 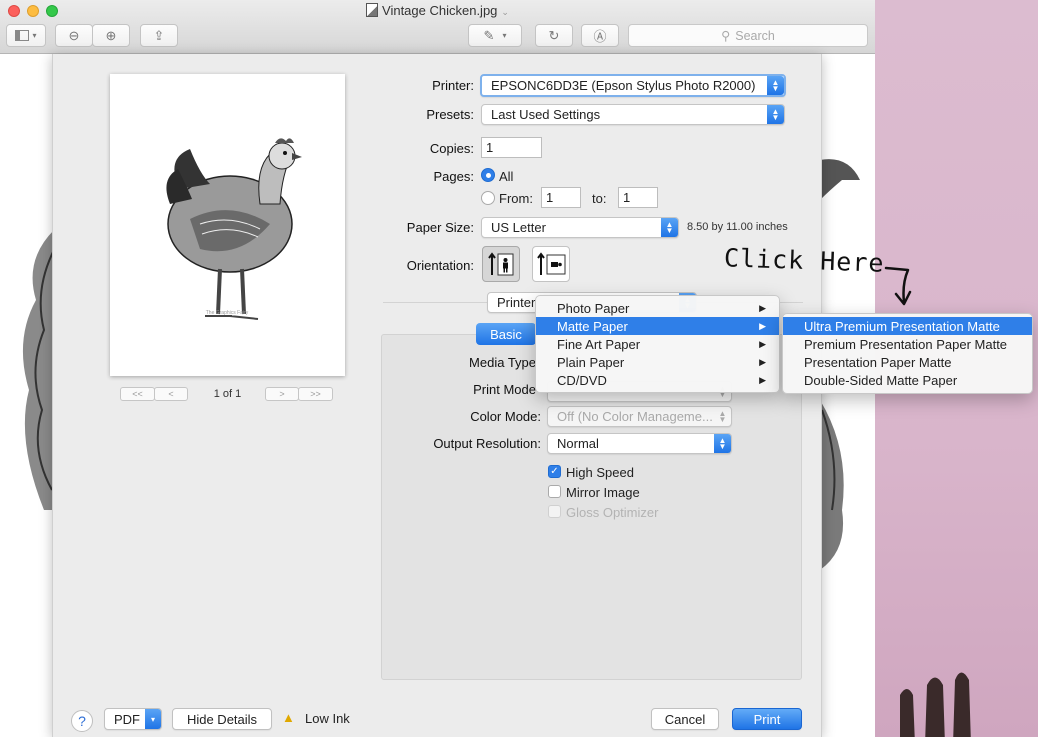 I want to click on menu-item-double-sided-matte-paper: Double-Sided Matte Paper, so click(x=907, y=380).